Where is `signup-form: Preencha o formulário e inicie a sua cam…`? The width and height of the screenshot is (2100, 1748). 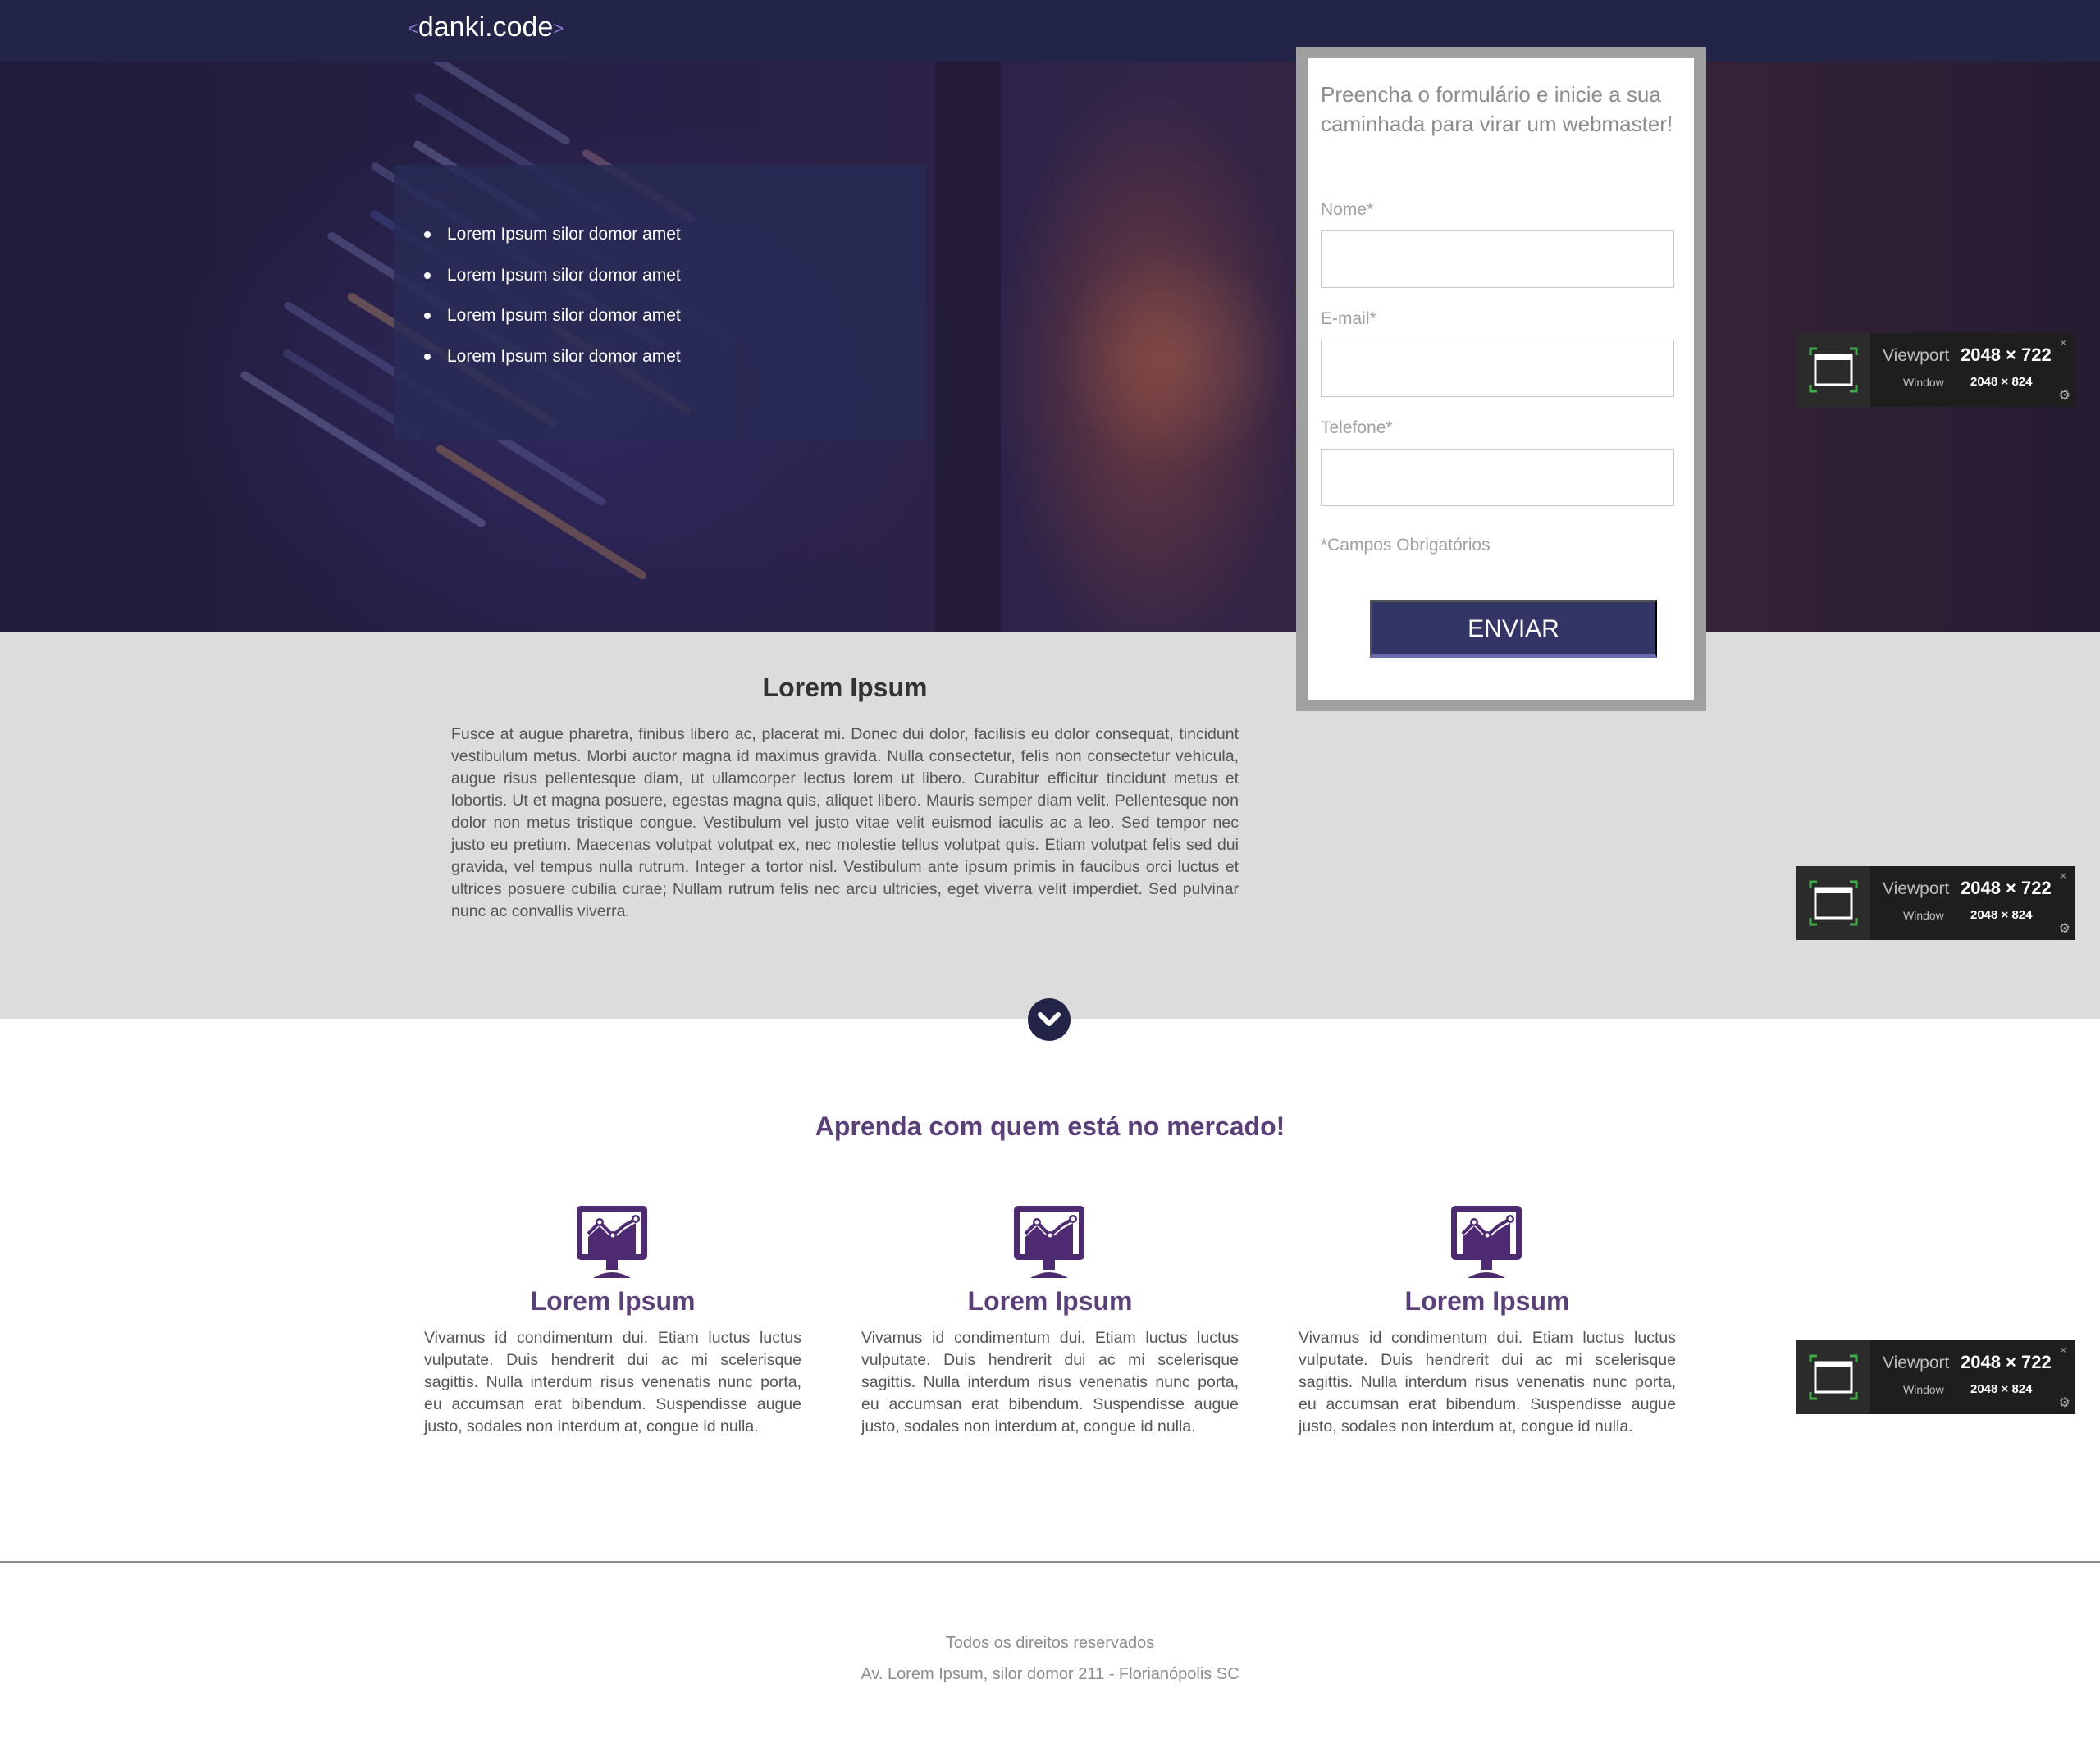
signup-form: Preencha o formulário e inicie a sua cam… is located at coordinates (1501, 379).